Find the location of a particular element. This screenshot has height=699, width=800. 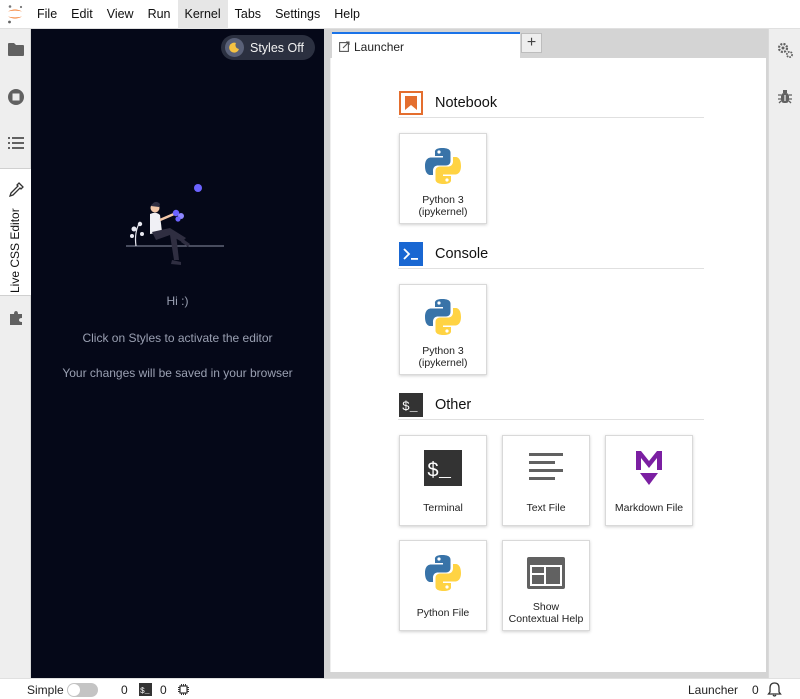

menu-settings: Settings is located at coordinates (297, 14).